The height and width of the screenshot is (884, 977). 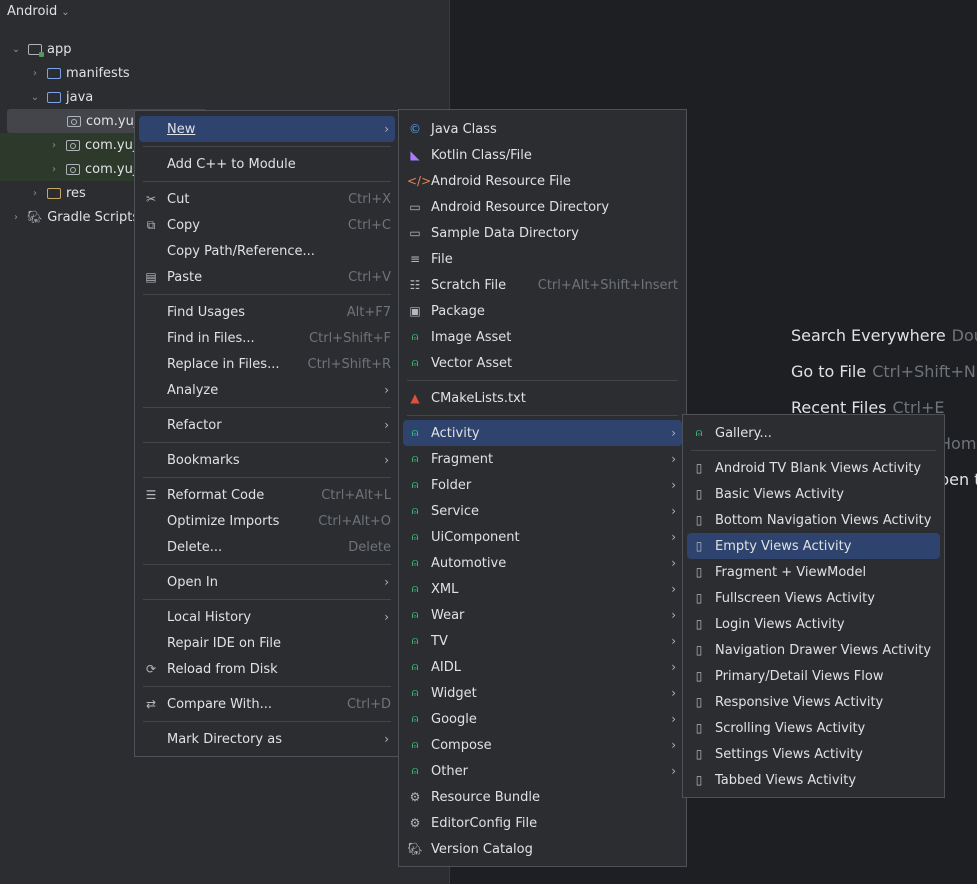 What do you see at coordinates (542, 363) in the screenshot?
I see `menu-item-vector-asset: ⍝ Vector Asset` at bounding box center [542, 363].